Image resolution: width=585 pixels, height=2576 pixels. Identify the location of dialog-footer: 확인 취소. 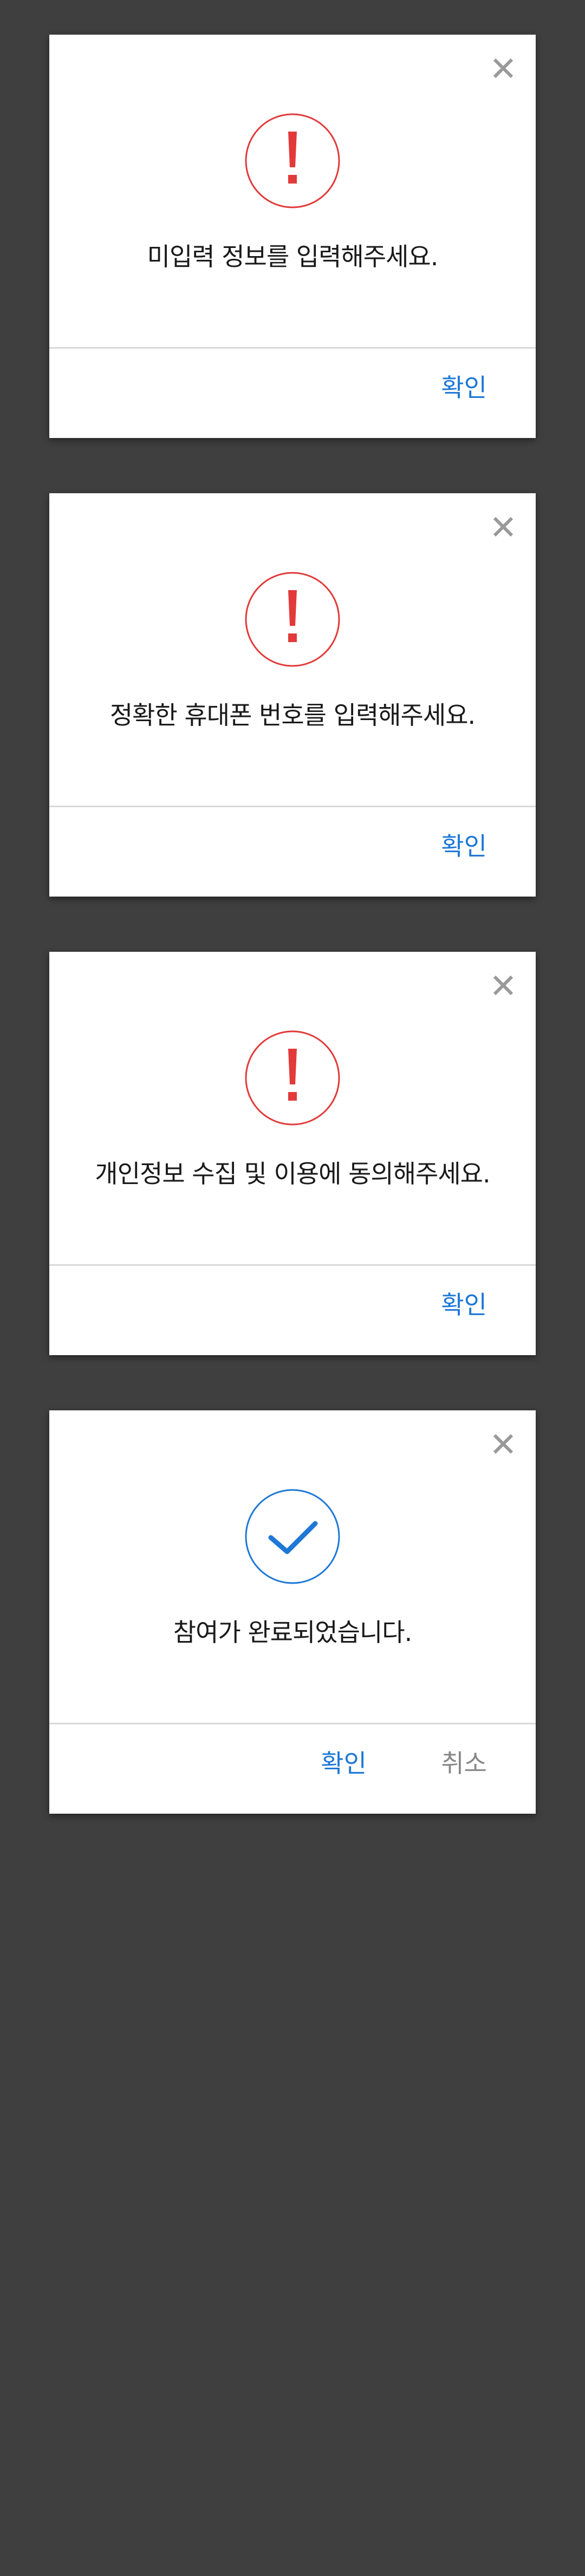
(292, 1769).